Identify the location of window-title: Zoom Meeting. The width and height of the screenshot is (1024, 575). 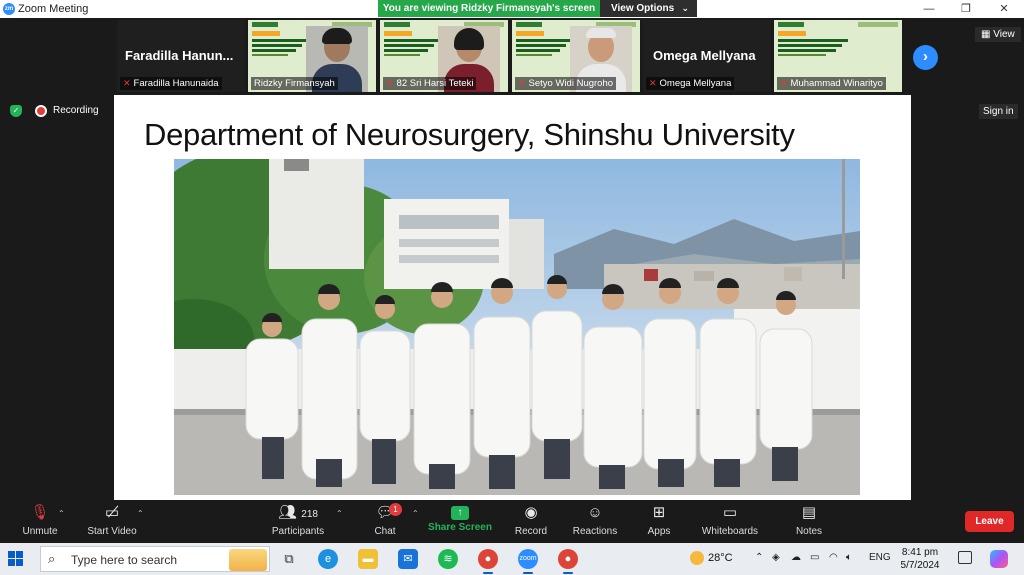
(53, 9).